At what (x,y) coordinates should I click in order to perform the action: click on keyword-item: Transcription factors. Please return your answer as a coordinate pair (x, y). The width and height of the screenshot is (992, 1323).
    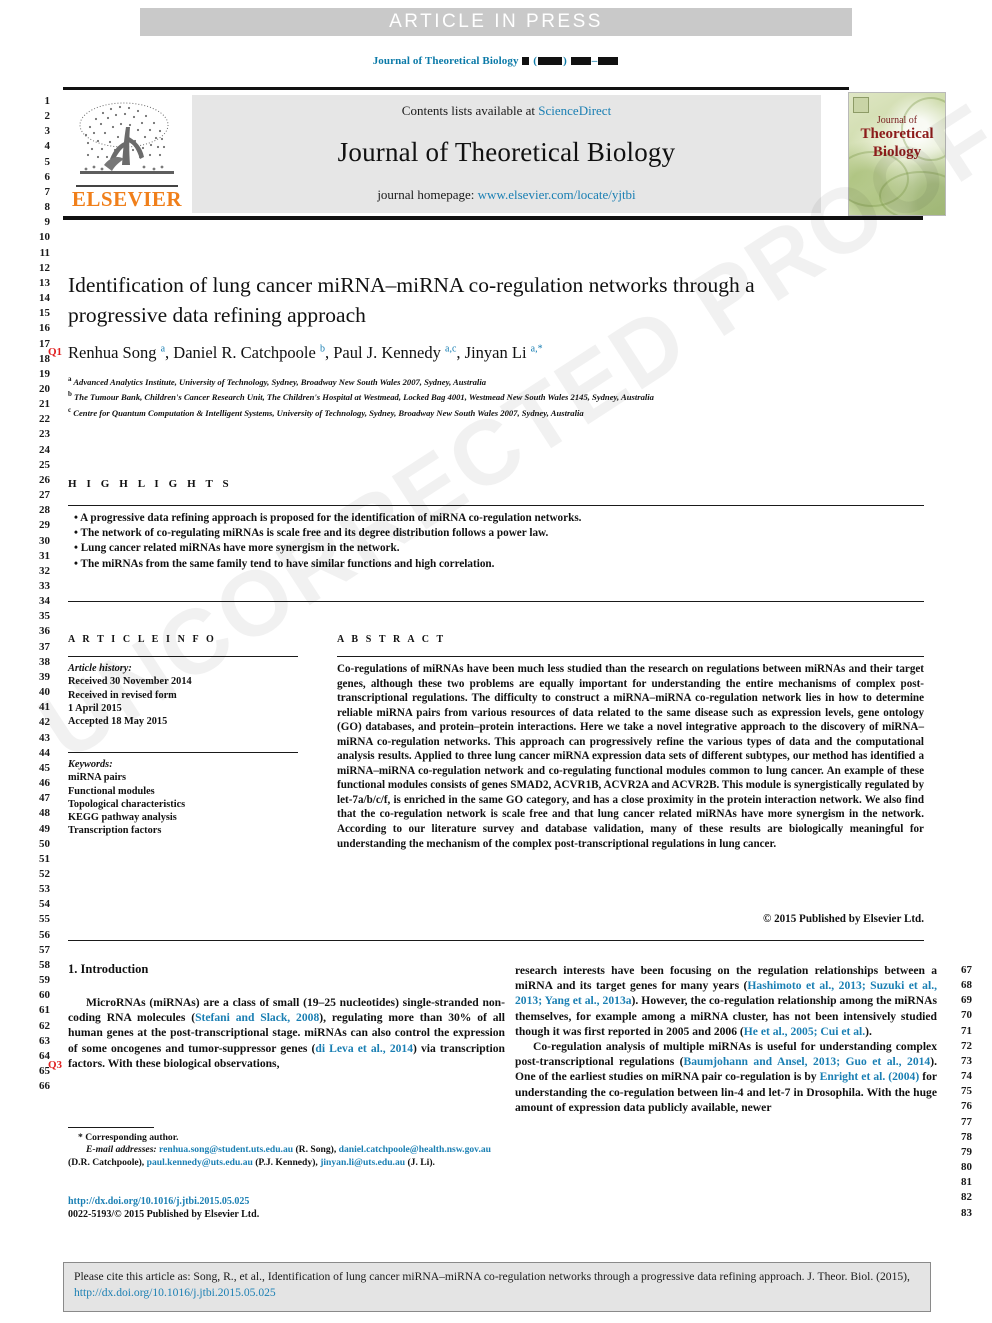
    Looking at the image, I should click on (115, 831).